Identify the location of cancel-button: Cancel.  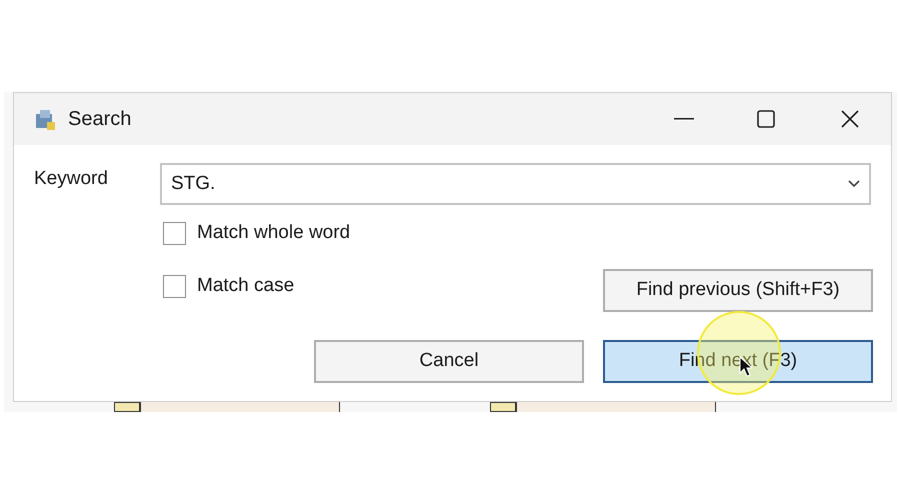
(449, 361).